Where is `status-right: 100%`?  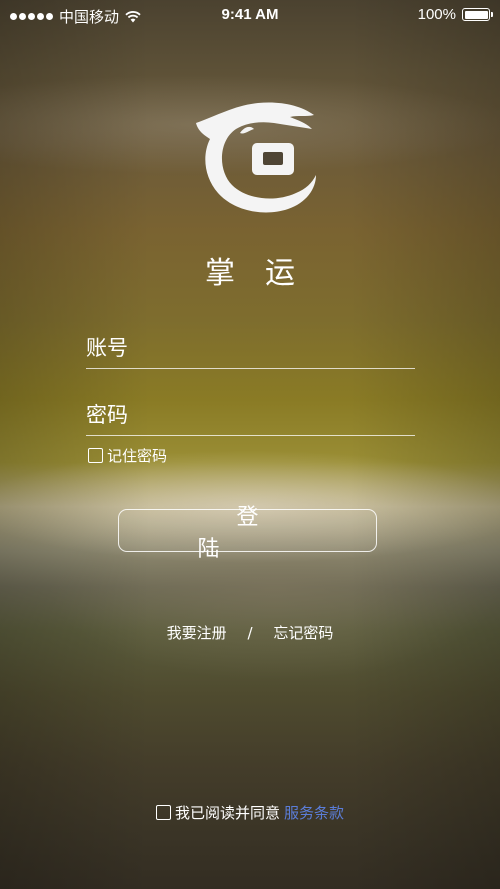 status-right: 100% is located at coordinates (455, 14).